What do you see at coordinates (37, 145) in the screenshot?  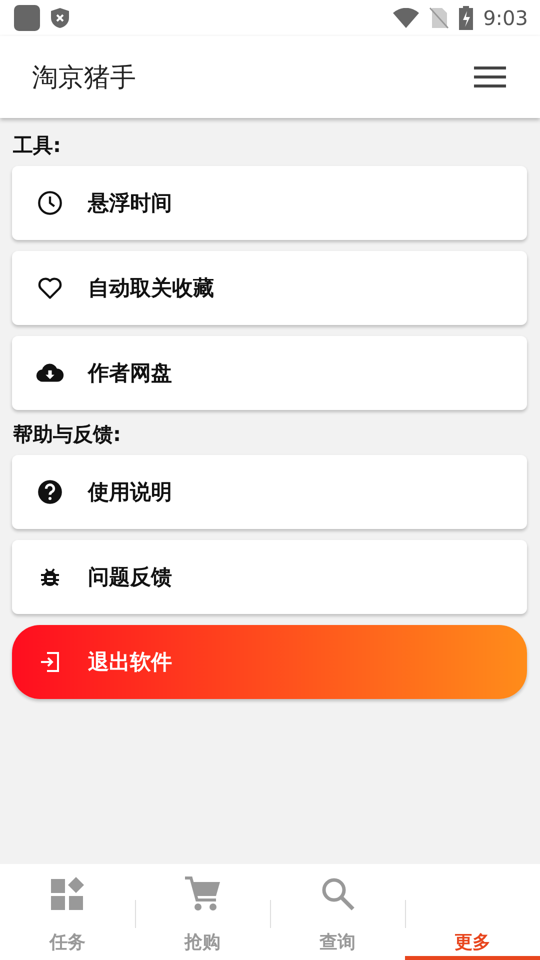 I see `section-title: 工具:` at bounding box center [37, 145].